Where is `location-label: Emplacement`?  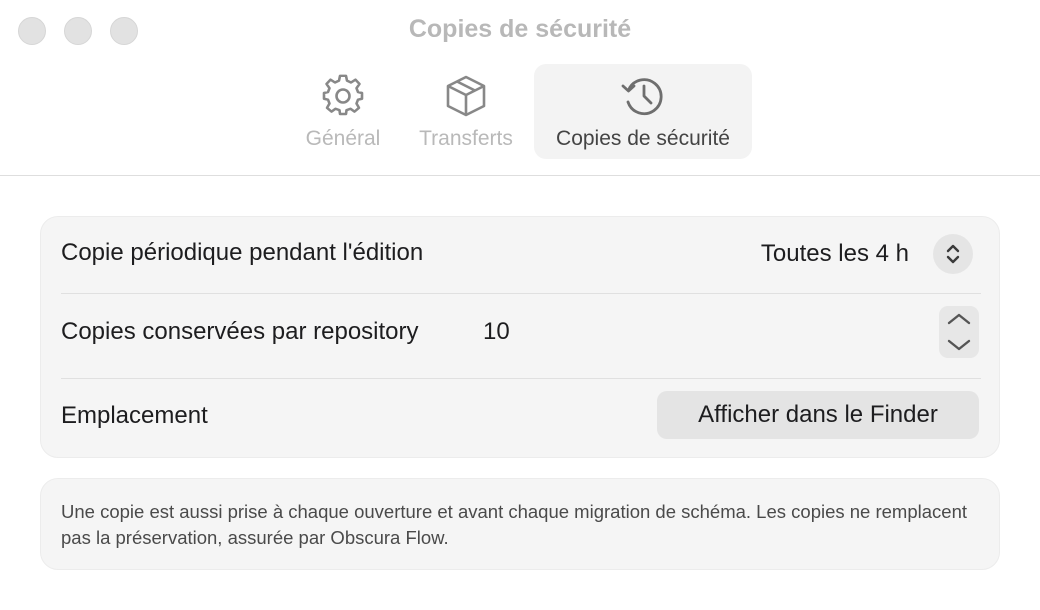
location-label: Emplacement is located at coordinates (134, 415).